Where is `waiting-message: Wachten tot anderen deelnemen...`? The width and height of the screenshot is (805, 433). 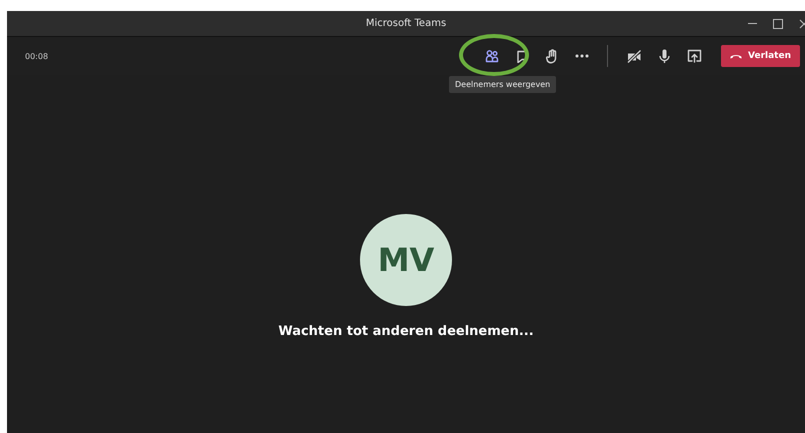 waiting-message: Wachten tot anderen deelnemen... is located at coordinates (406, 331).